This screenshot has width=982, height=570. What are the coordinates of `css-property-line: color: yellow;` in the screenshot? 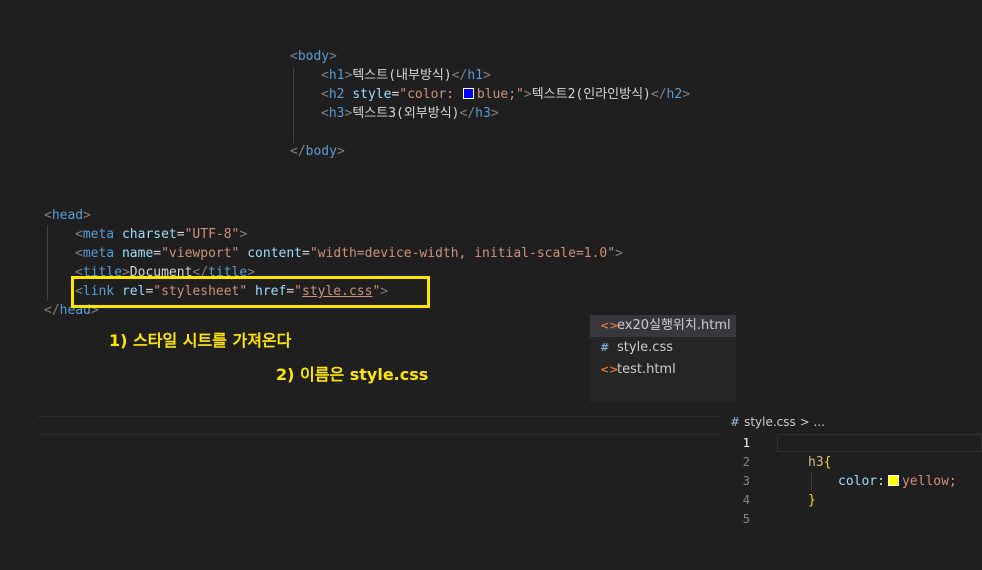 It's located at (897, 481).